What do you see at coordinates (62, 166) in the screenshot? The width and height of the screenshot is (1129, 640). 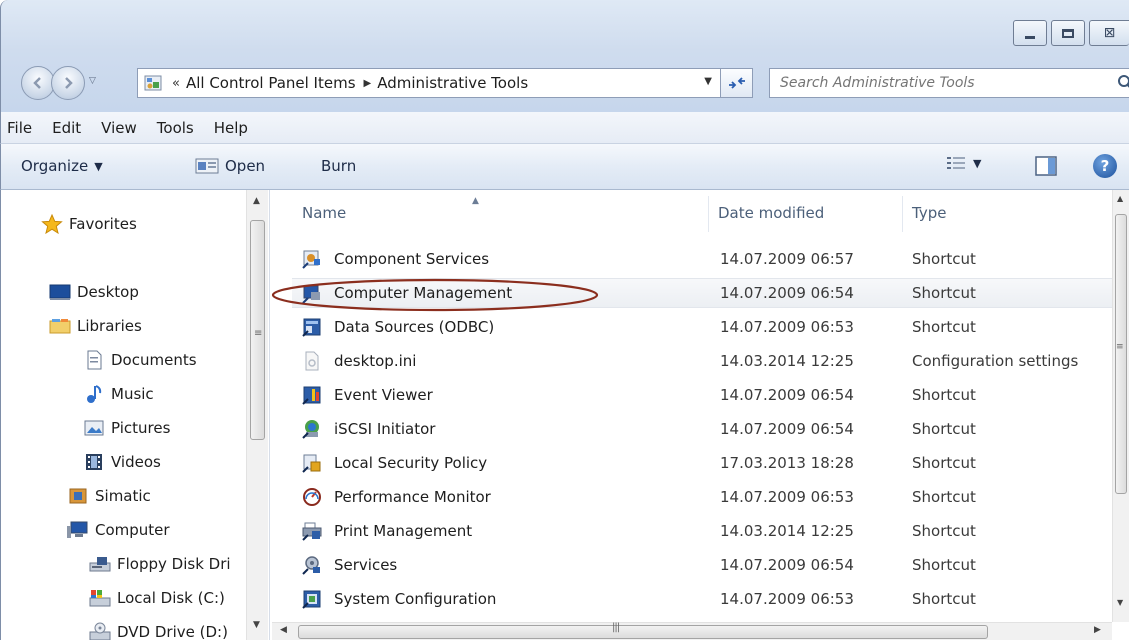 I see `organize-button: Organize ▼` at bounding box center [62, 166].